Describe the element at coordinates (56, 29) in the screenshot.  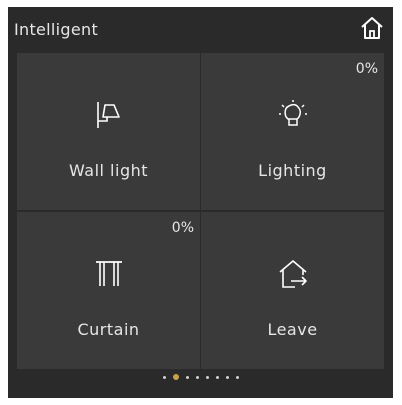
I see `panel-title: Intelligent` at that location.